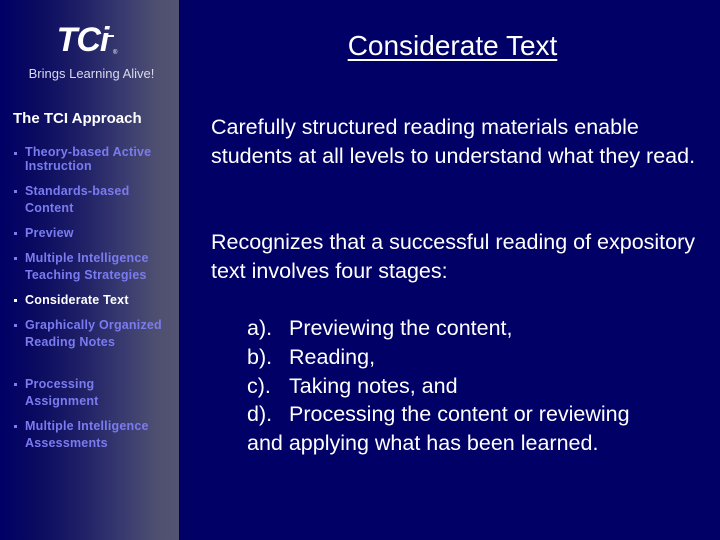  What do you see at coordinates (401, 328) in the screenshot?
I see `stage-text: Previewing the content,` at bounding box center [401, 328].